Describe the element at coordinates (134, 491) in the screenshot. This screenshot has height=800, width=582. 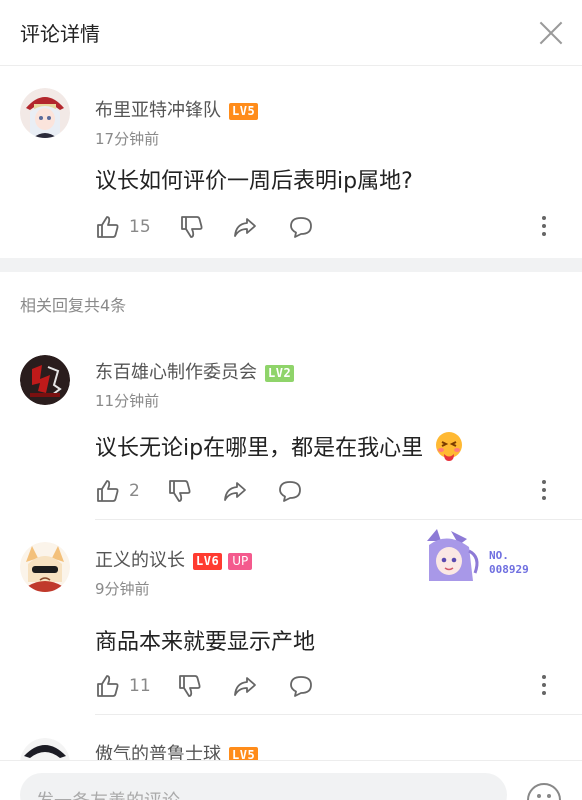
I see `like-count: 2` at that location.